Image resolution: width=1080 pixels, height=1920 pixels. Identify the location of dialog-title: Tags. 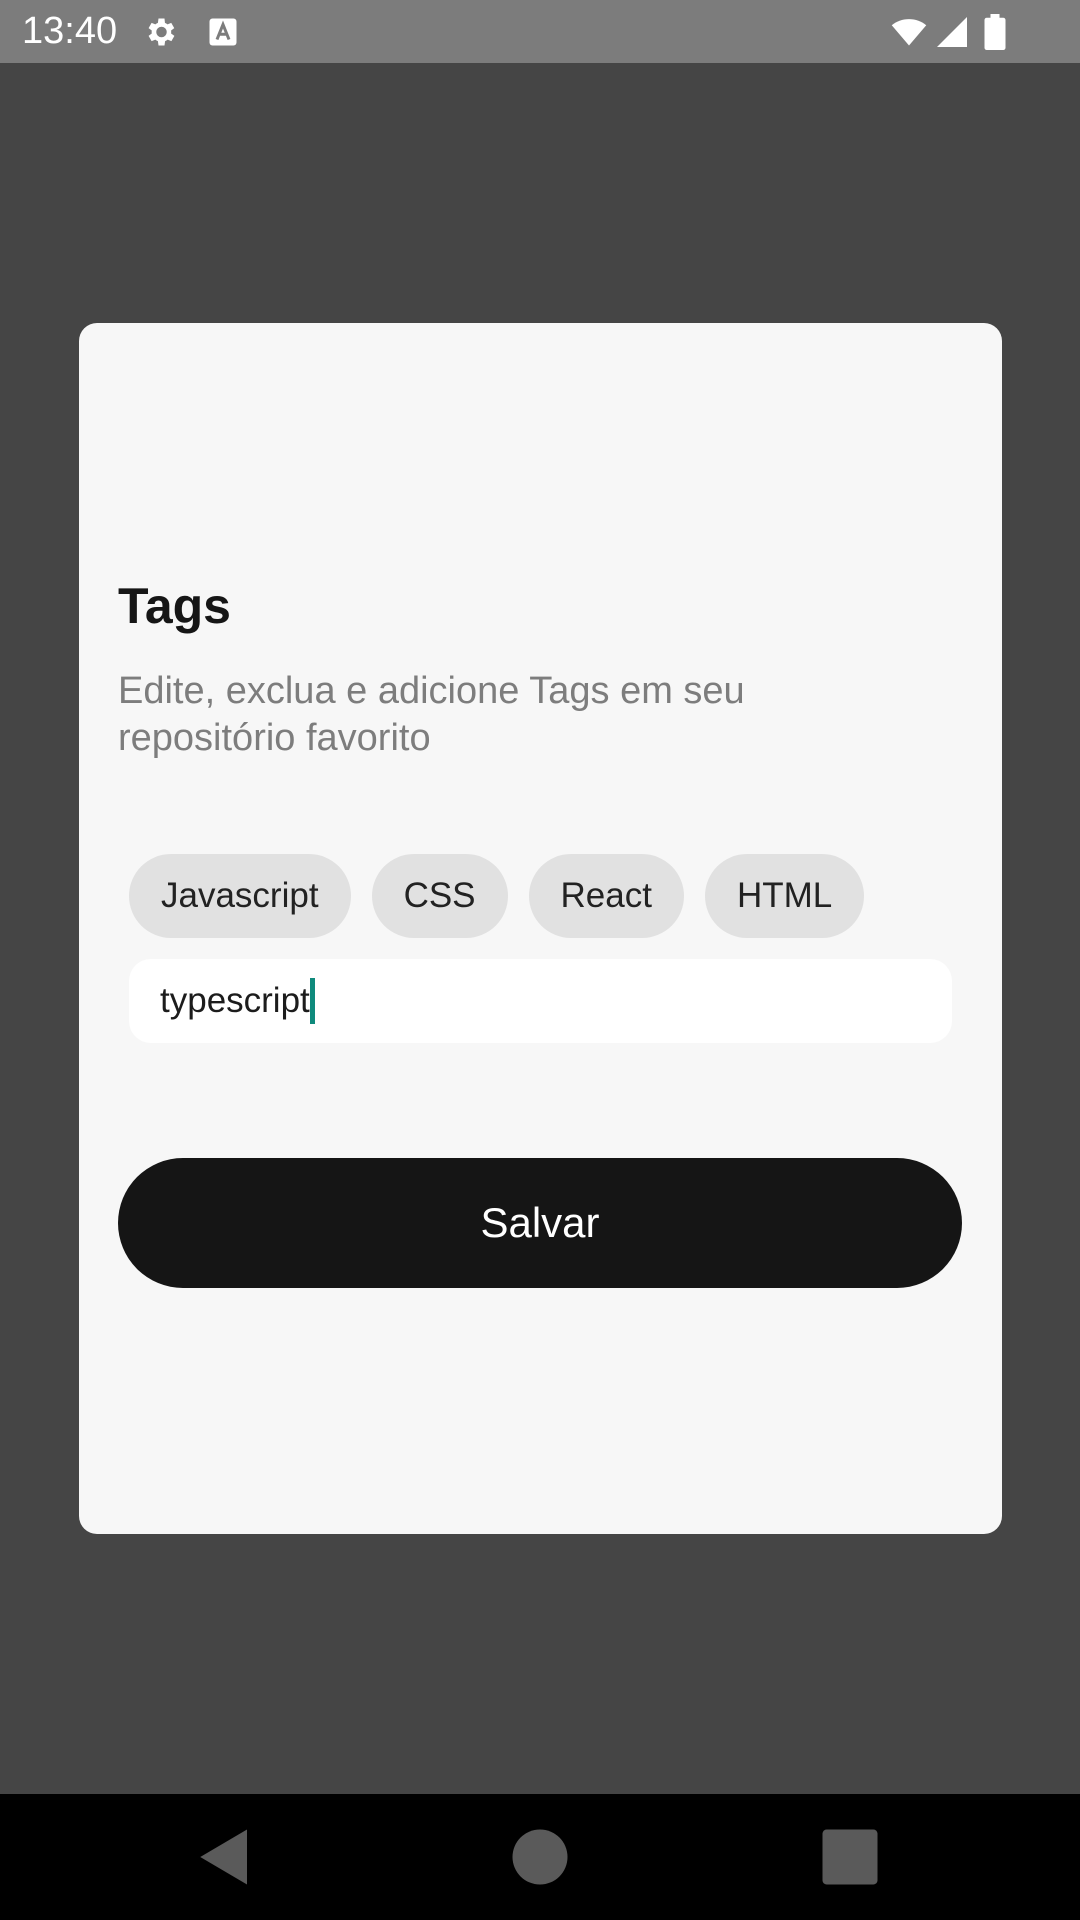
(174, 606).